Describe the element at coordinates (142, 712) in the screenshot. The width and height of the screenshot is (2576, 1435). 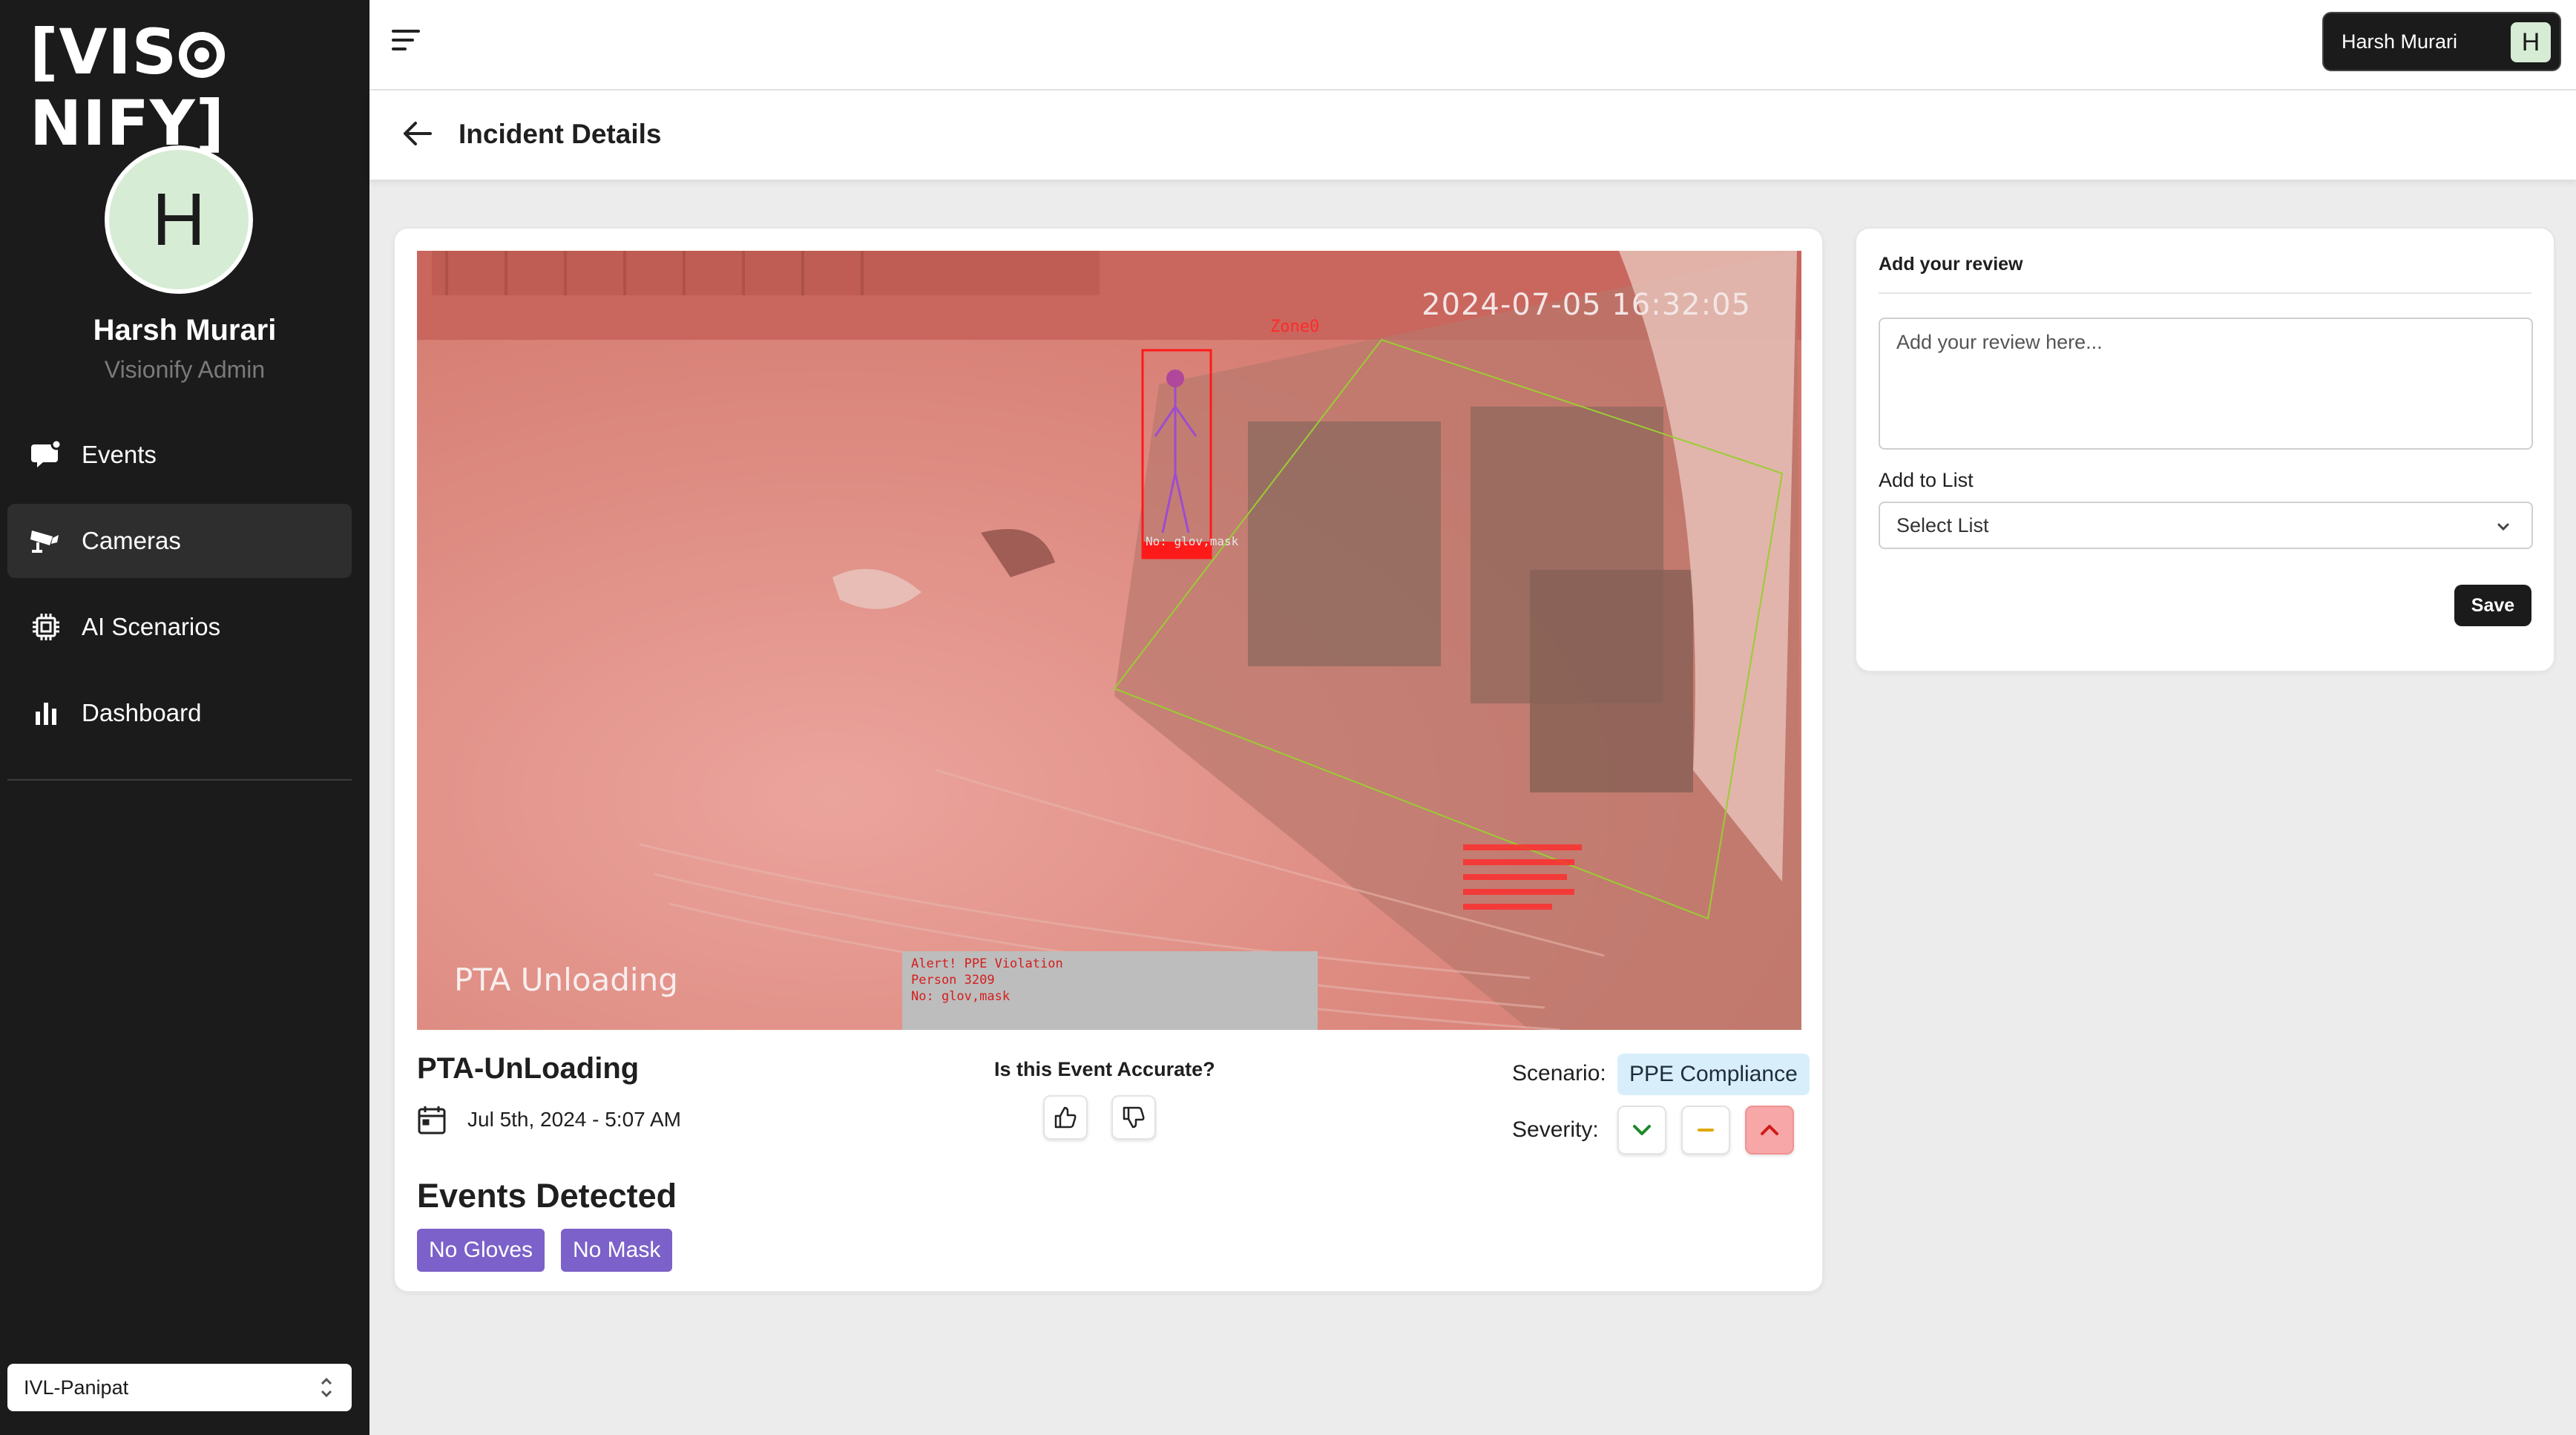
I see `sidebar-item-label: Dashboard` at that location.